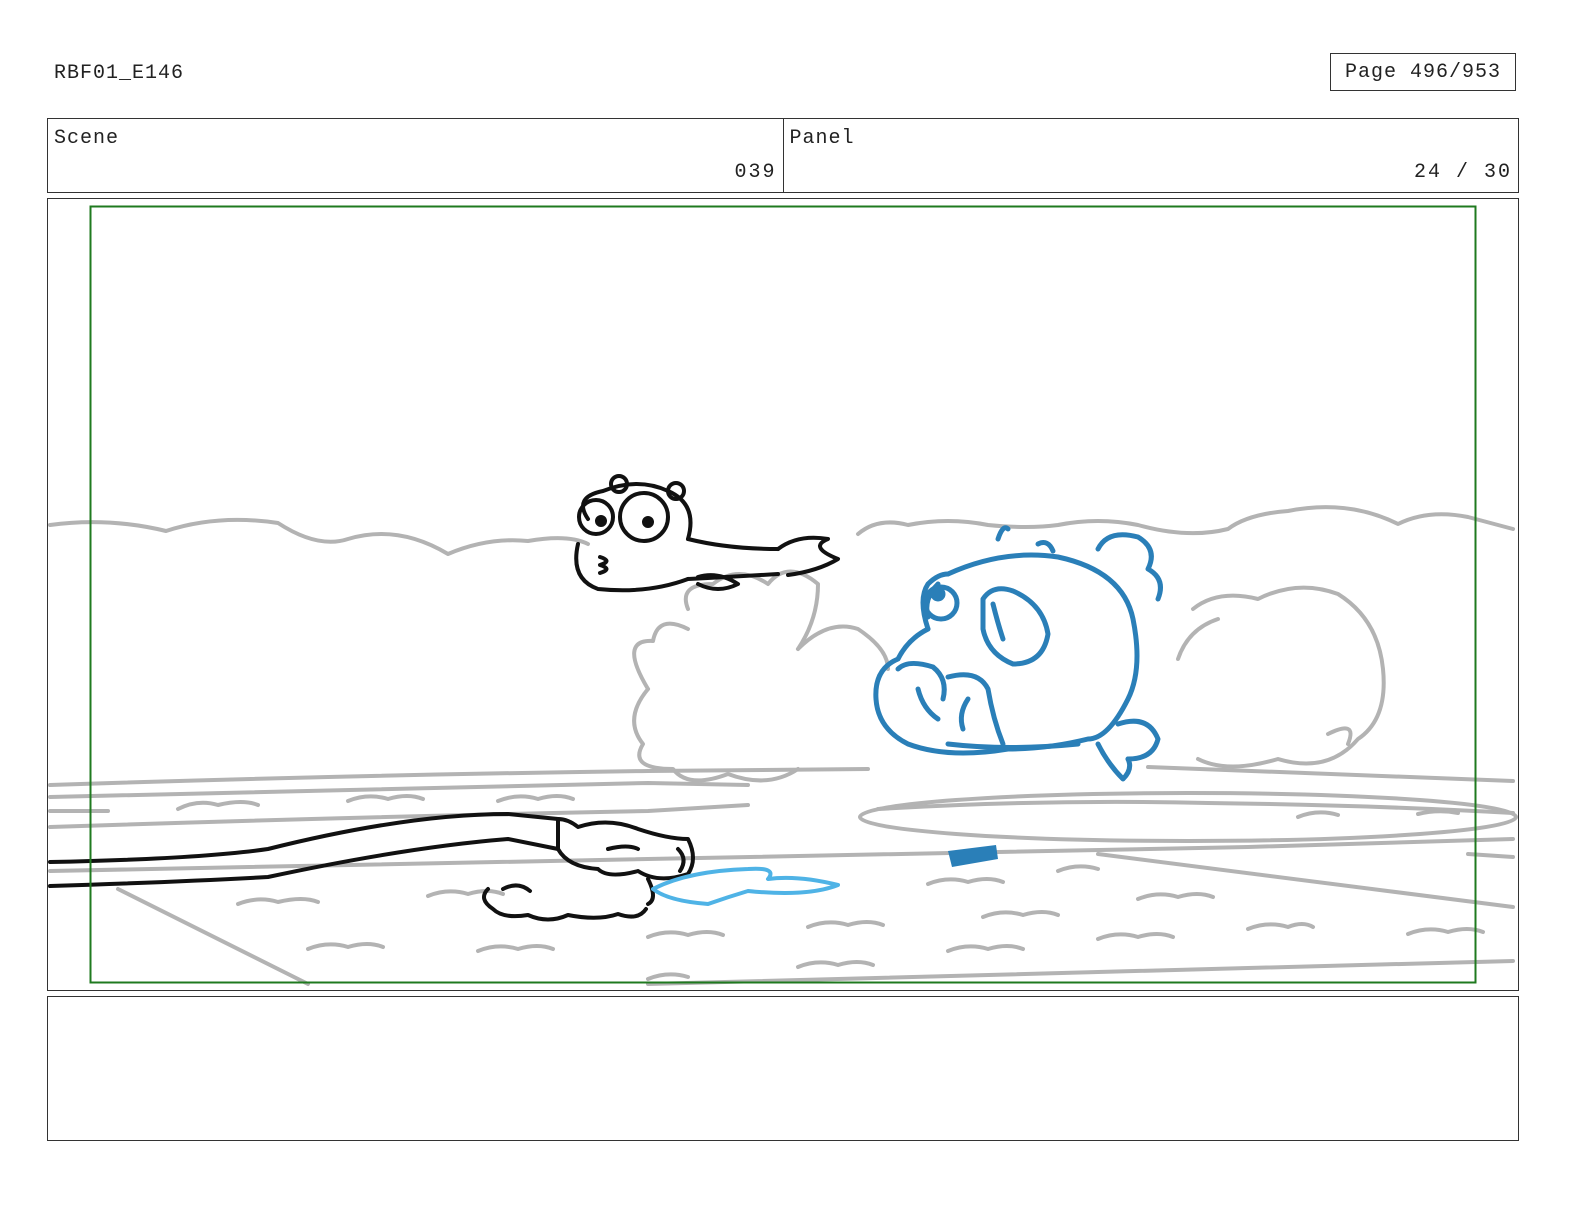  Describe the element at coordinates (783, 1068) in the screenshot. I see `panel-notes-area` at that location.